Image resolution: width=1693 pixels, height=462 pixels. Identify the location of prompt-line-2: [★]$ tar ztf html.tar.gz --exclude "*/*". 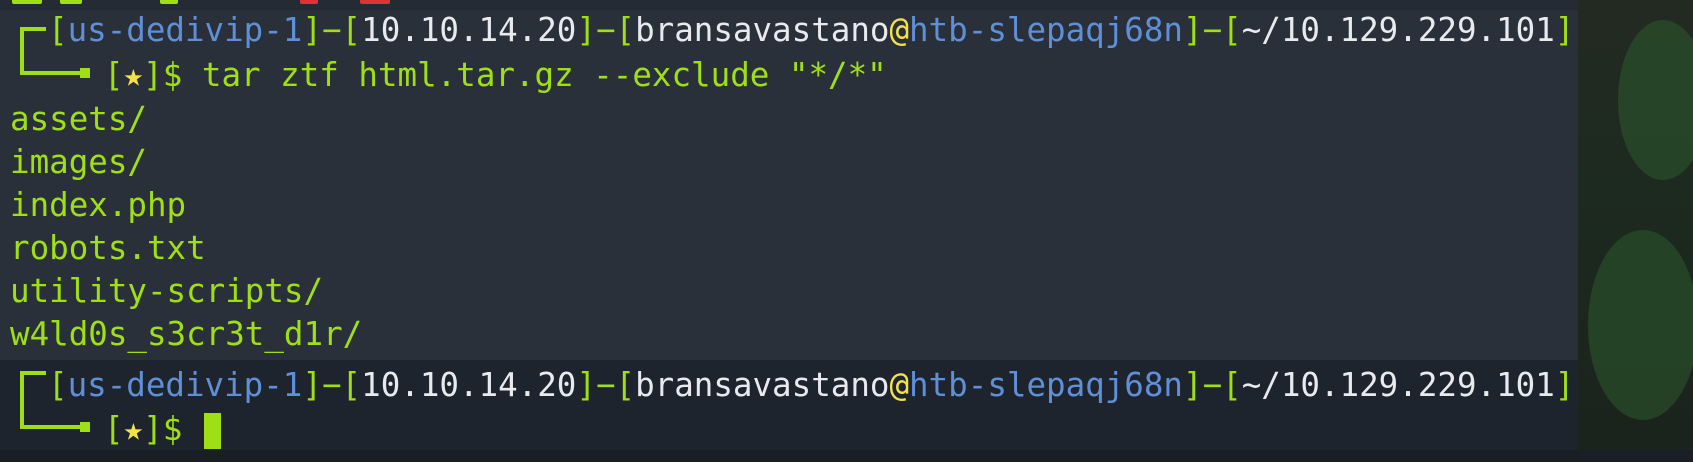
(495, 75).